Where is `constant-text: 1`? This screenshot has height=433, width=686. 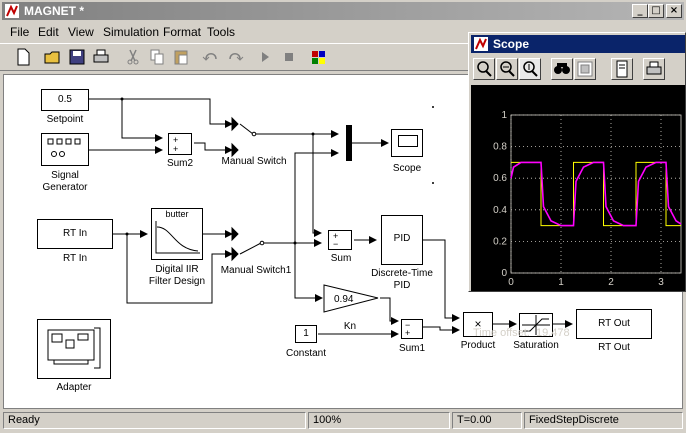
constant-text: 1 is located at coordinates (306, 333).